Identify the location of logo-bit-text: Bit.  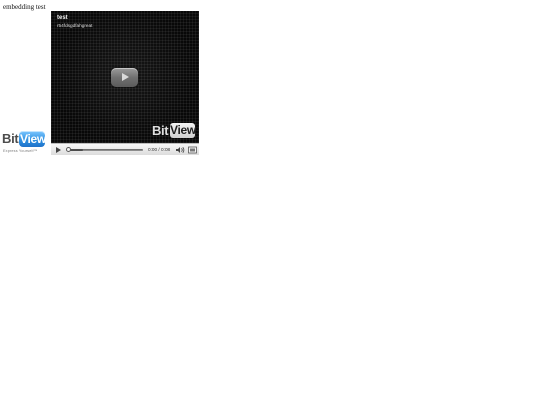
(10, 138).